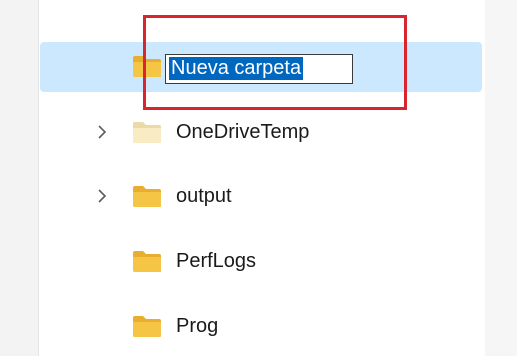  What do you see at coordinates (275, 62) in the screenshot?
I see `annotation-highlight-box` at bounding box center [275, 62].